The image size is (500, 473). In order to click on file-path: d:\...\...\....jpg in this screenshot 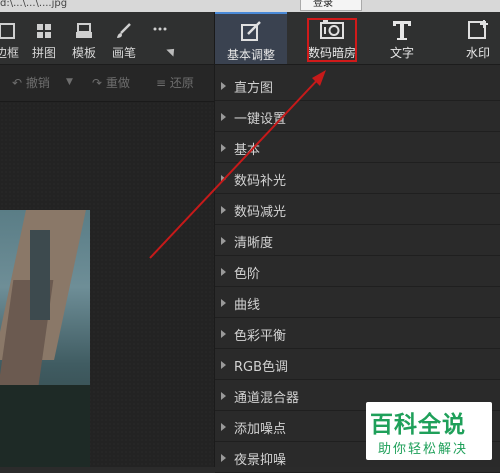, I will do `click(34, 4)`.